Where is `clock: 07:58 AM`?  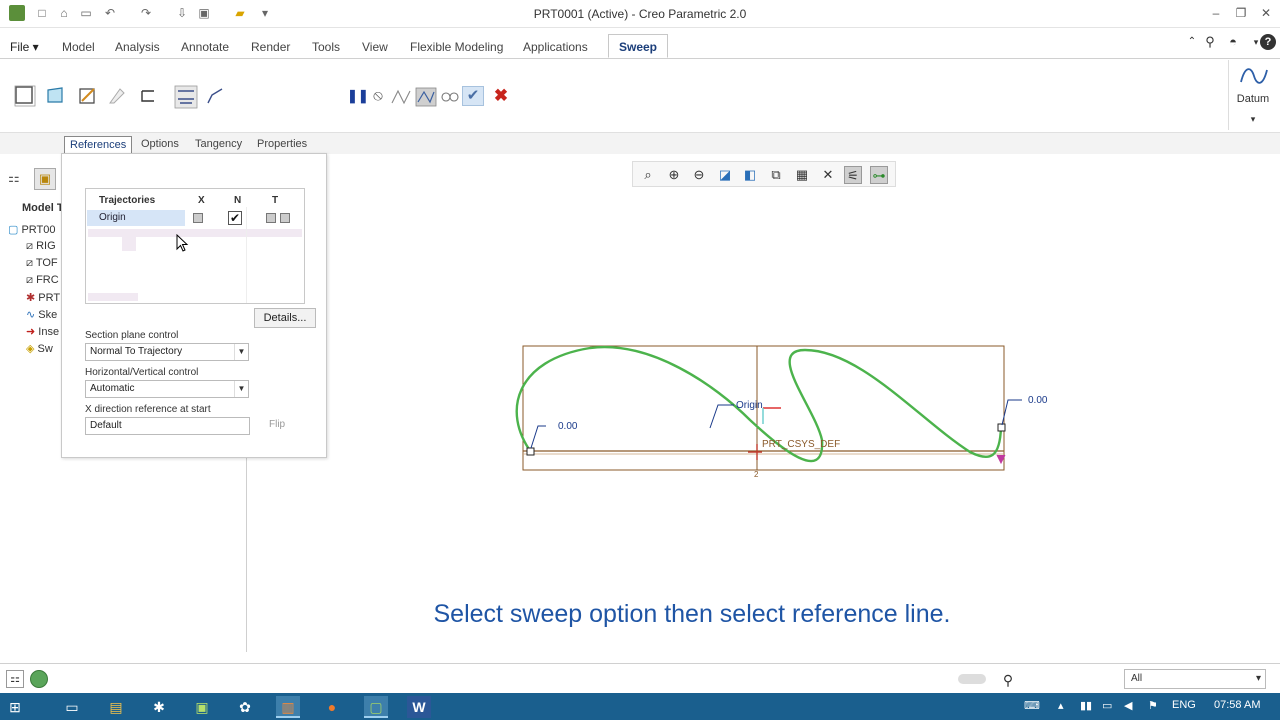 clock: 07:58 AM is located at coordinates (1237, 705).